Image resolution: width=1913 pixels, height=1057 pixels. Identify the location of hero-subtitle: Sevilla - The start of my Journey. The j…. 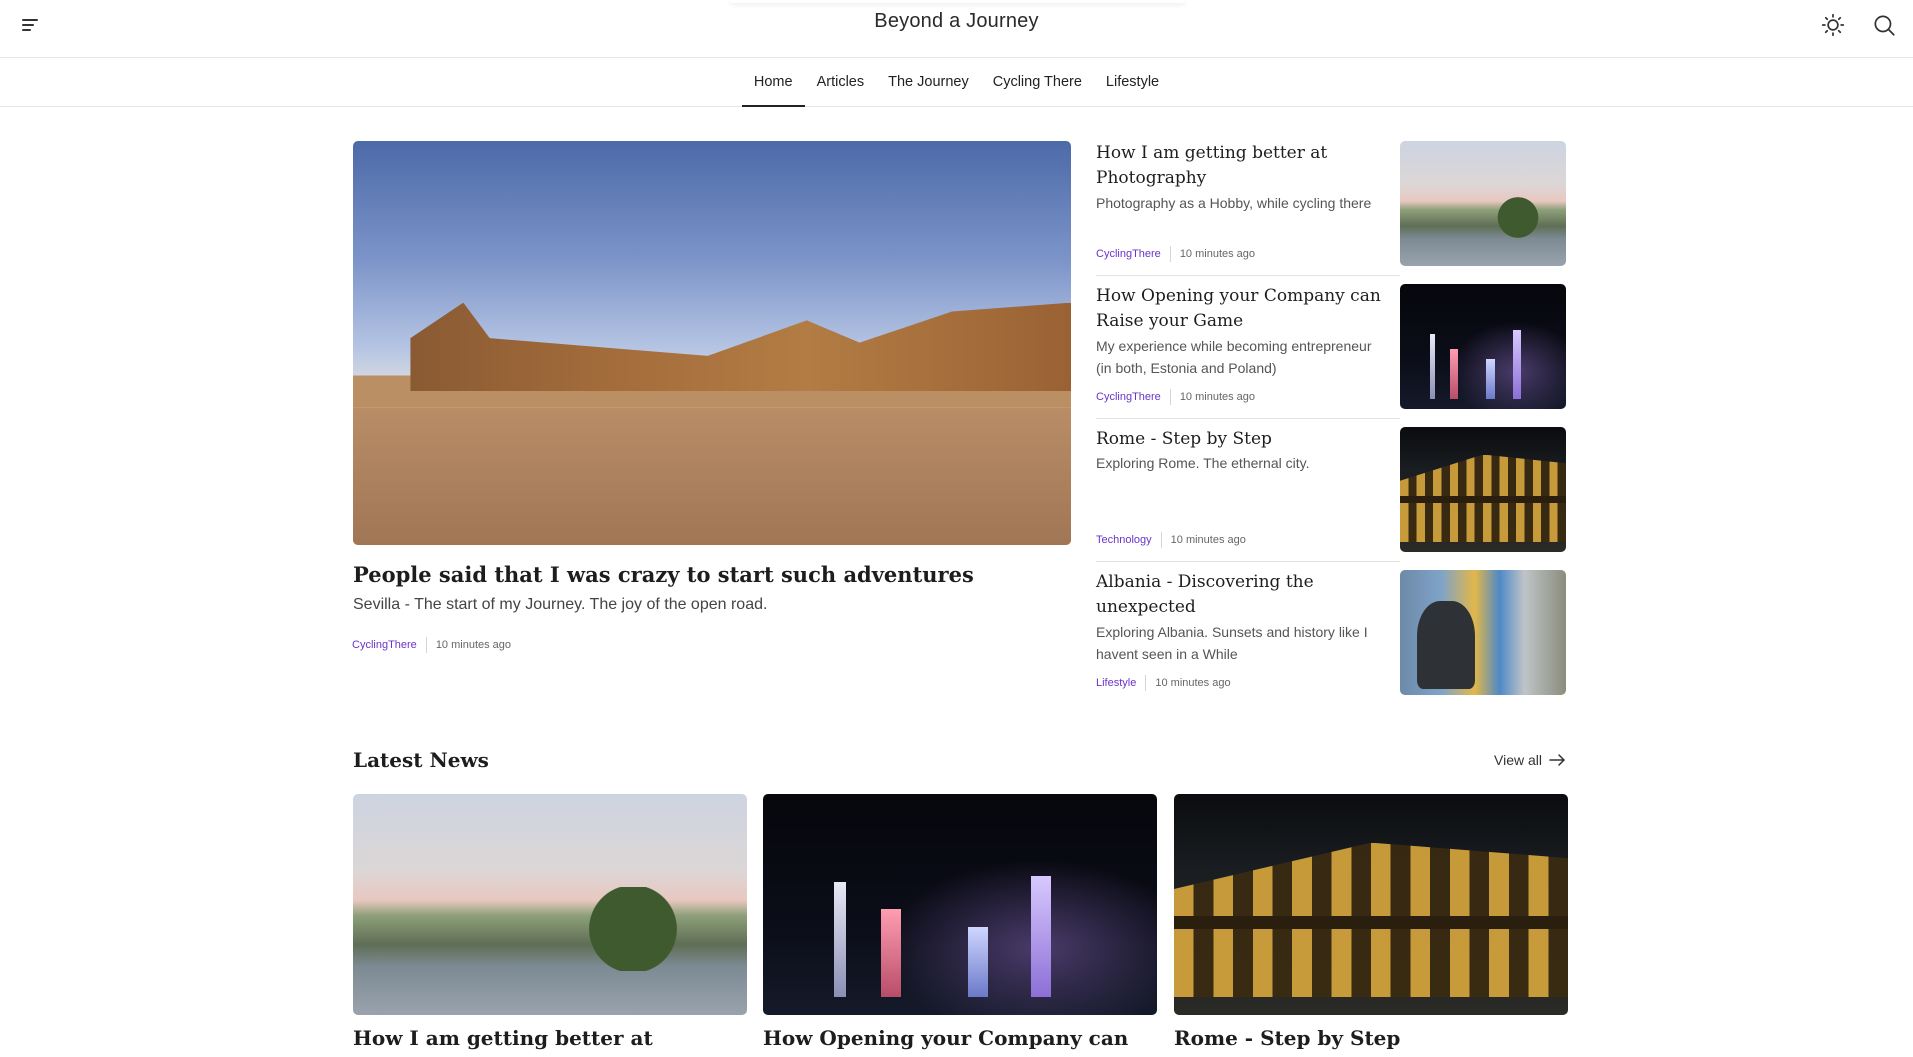
(560, 604).